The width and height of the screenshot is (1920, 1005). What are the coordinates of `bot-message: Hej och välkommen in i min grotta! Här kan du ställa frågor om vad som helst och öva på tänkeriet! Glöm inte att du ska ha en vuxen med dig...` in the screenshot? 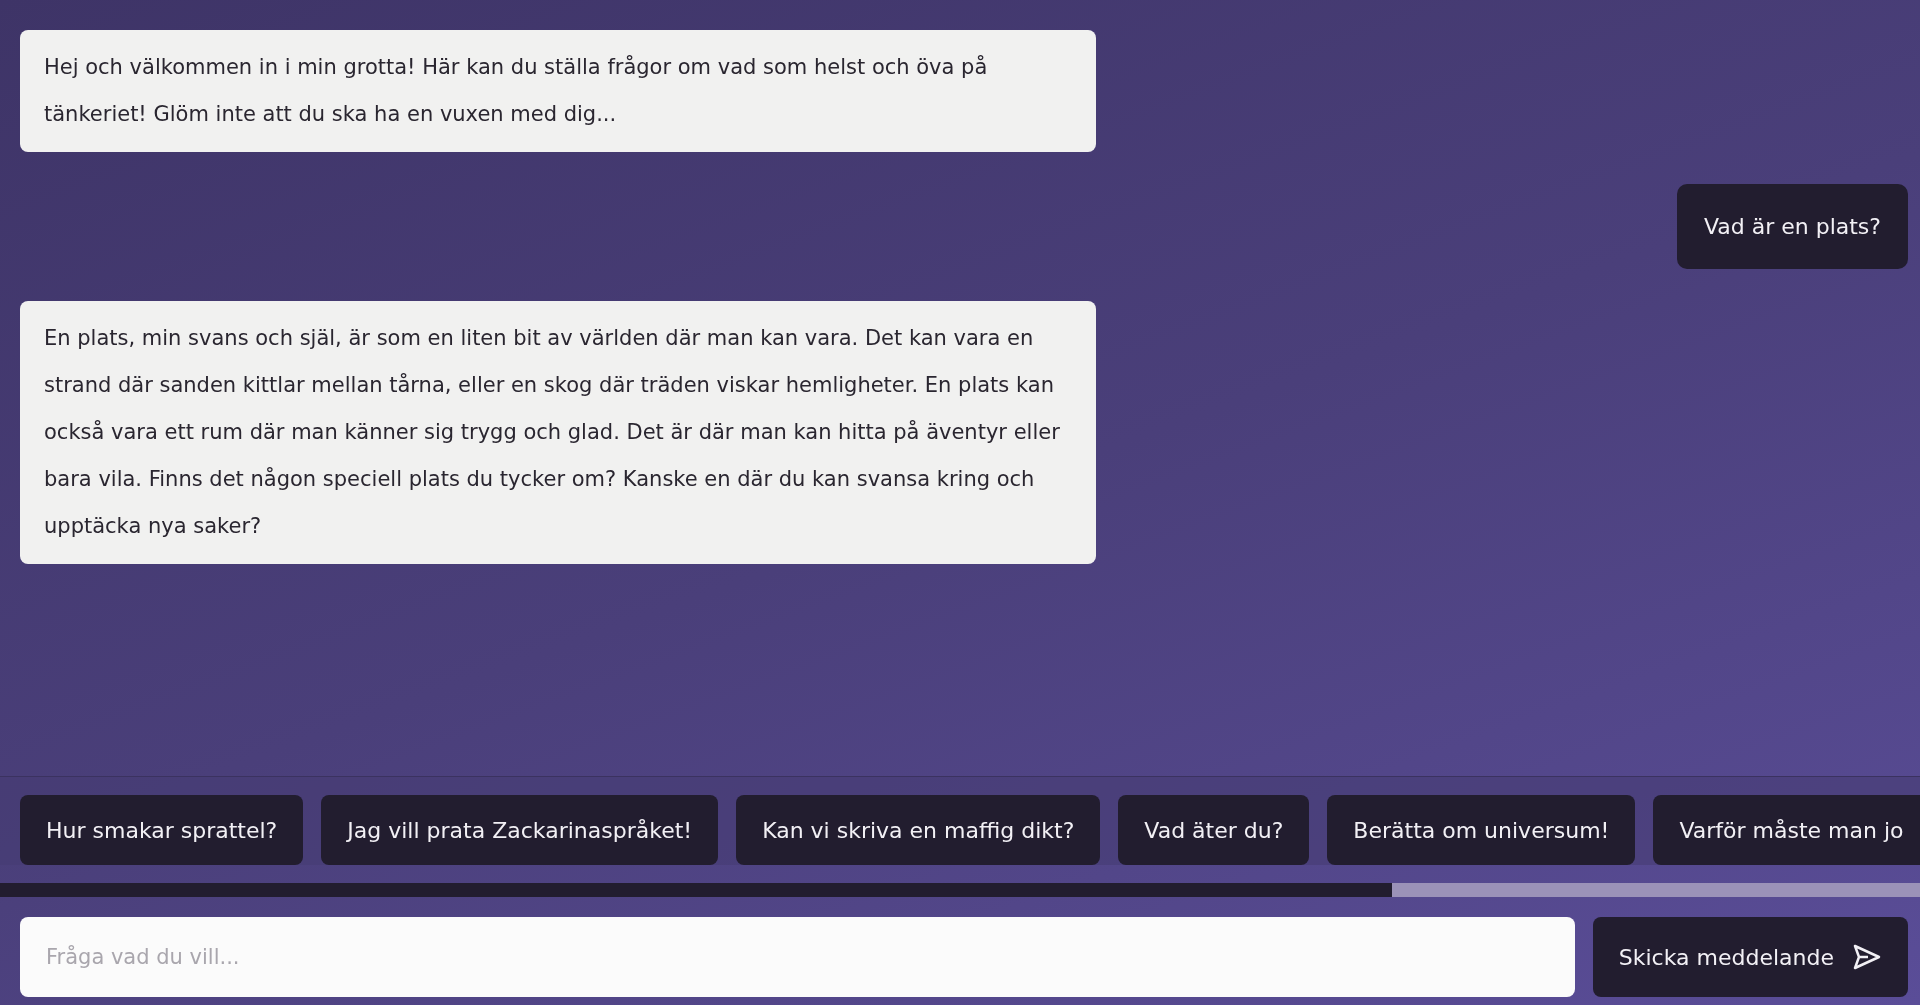 It's located at (558, 91).